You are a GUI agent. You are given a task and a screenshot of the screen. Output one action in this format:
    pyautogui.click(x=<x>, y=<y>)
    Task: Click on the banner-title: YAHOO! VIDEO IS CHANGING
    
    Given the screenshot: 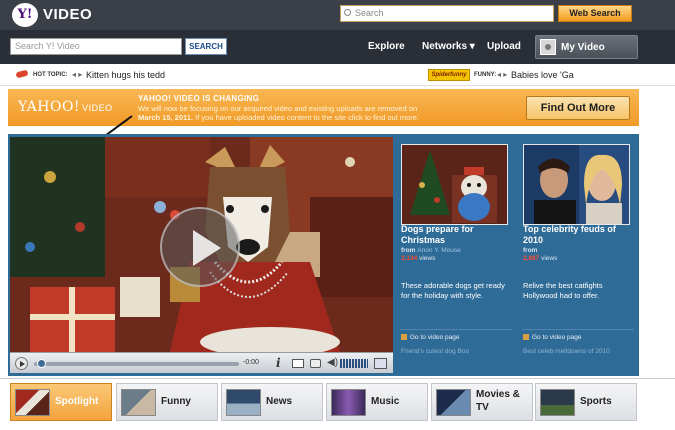 What is the action you would take?
    pyautogui.click(x=199, y=98)
    